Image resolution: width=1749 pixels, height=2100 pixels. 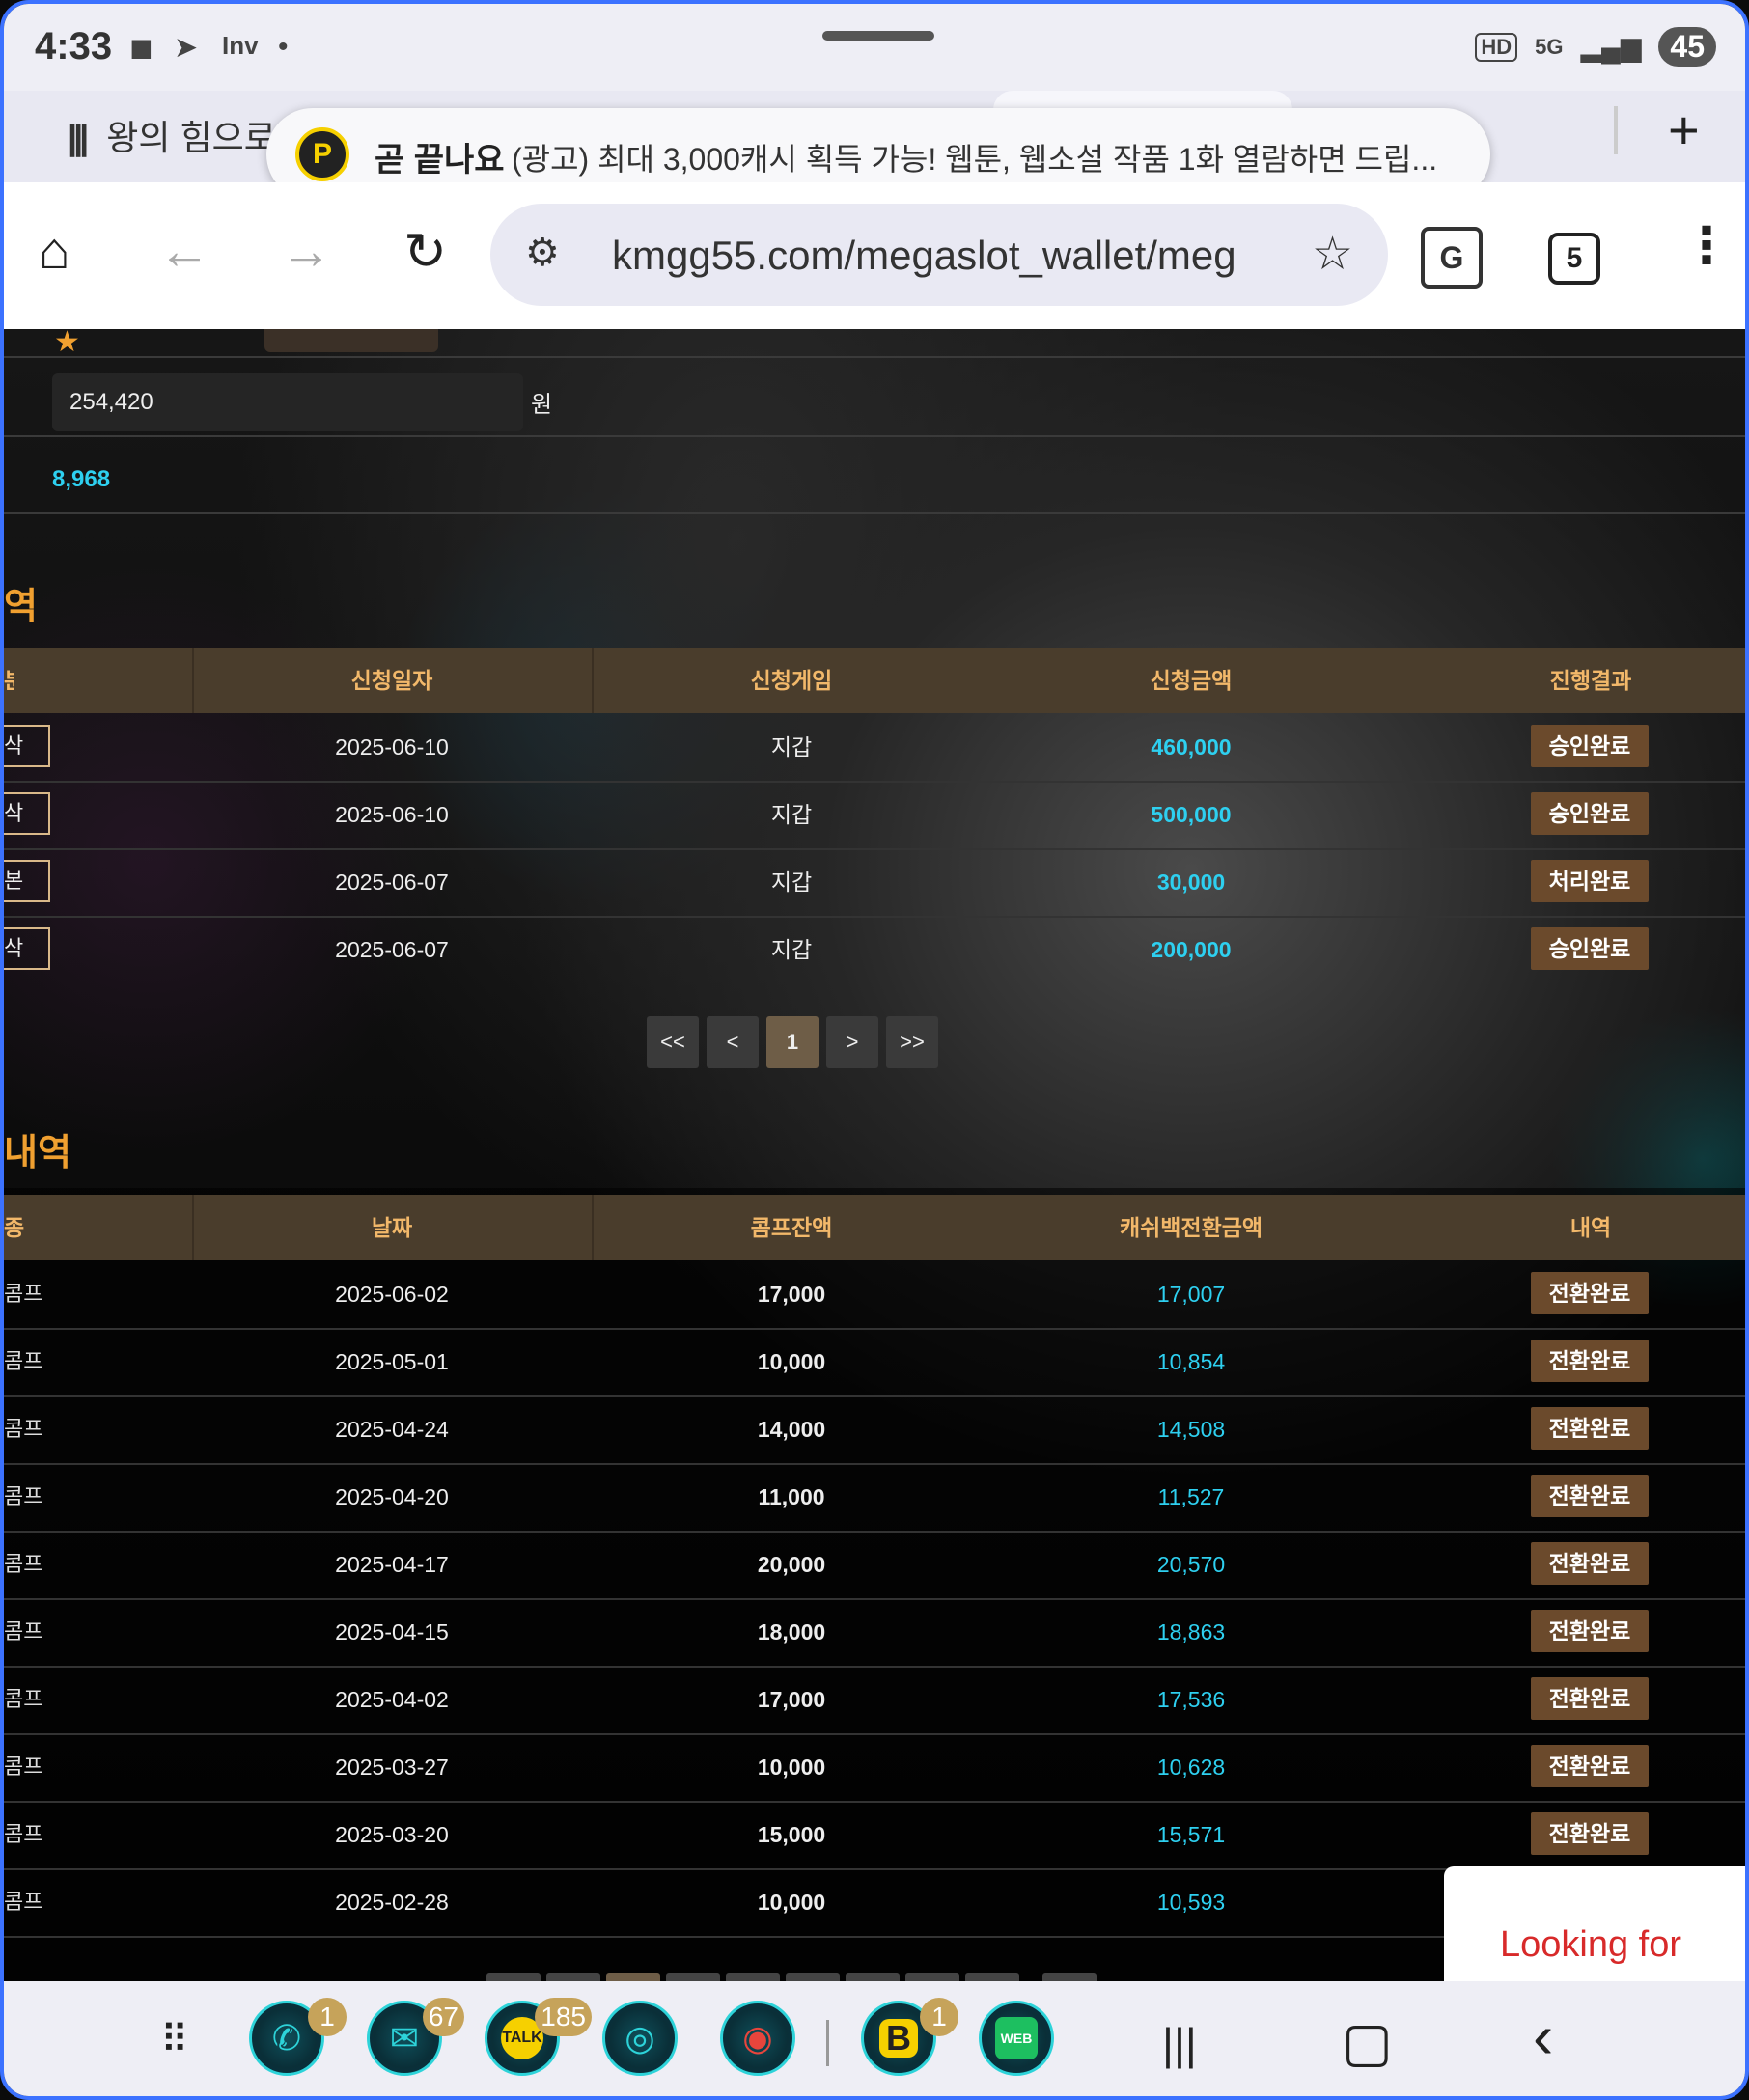 I want to click on row-date: 2025-04-24, so click(x=392, y=1429).